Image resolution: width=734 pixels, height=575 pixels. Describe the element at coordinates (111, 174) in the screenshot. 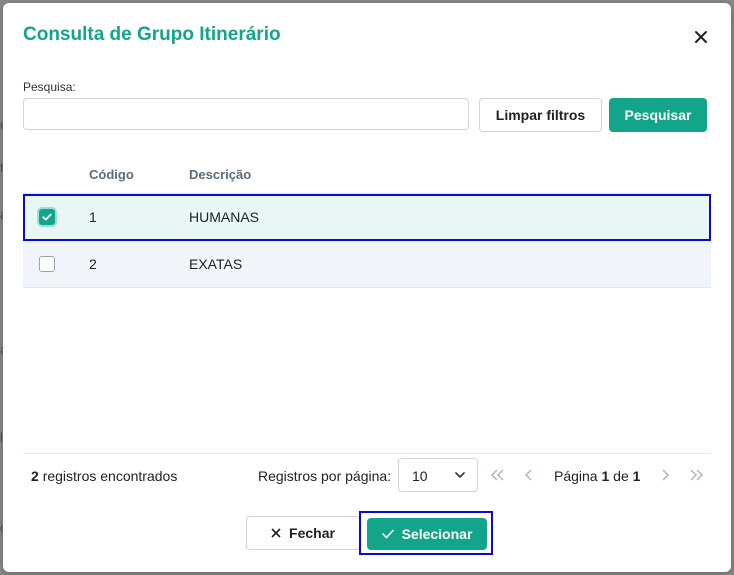

I see `column-header-code: Código` at that location.